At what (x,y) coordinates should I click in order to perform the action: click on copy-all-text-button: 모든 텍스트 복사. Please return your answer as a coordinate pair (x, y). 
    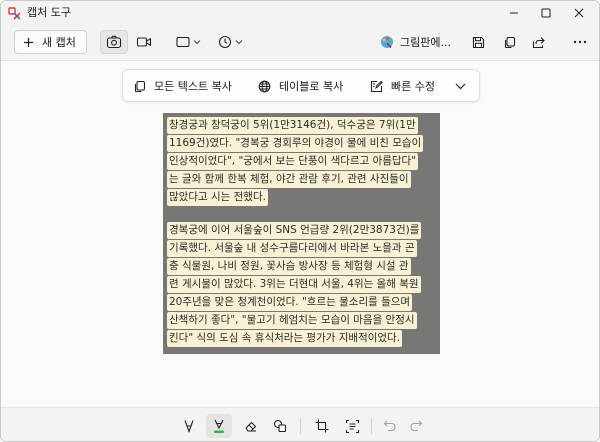
    Looking at the image, I should click on (182, 86).